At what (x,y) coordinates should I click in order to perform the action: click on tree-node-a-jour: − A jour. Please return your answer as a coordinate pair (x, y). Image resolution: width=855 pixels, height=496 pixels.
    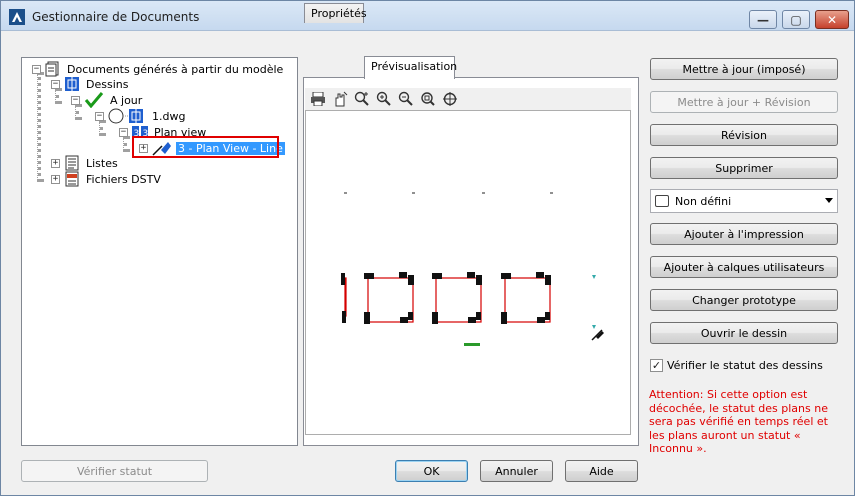
    Looking at the image, I should click on (107, 100).